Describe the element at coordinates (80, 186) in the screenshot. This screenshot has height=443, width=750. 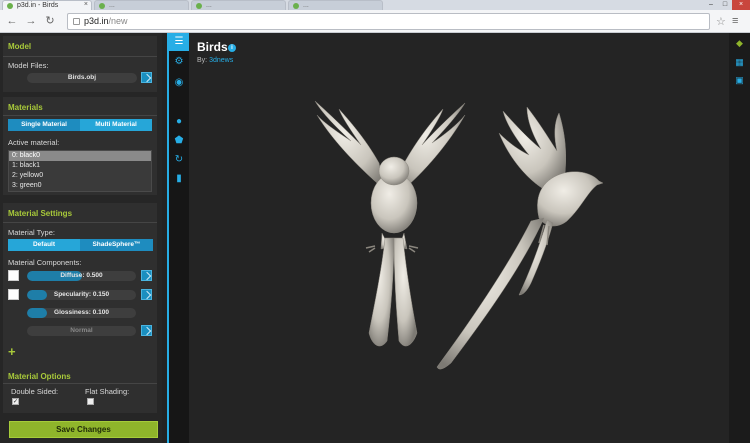
I see `list-item: 3: green0` at that location.